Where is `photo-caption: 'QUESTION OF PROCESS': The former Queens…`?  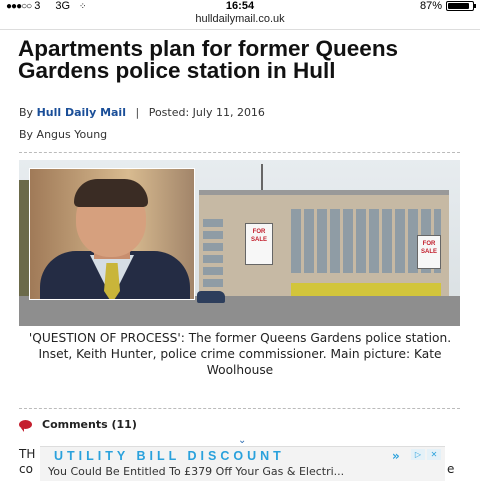
photo-caption: 'QUESTION OF PROCESS': The former Queens… is located at coordinates (240, 354).